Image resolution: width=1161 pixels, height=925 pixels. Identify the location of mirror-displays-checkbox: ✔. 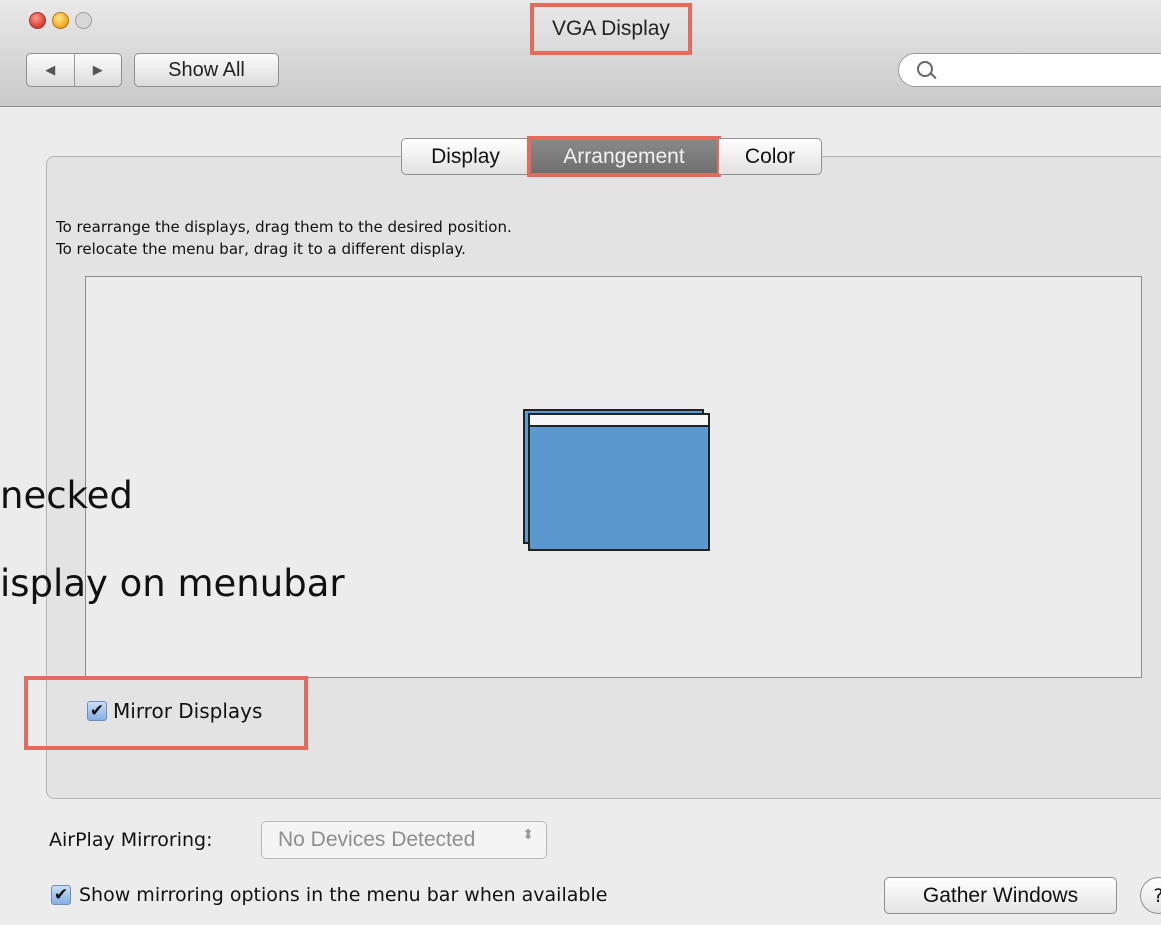
(97, 711).